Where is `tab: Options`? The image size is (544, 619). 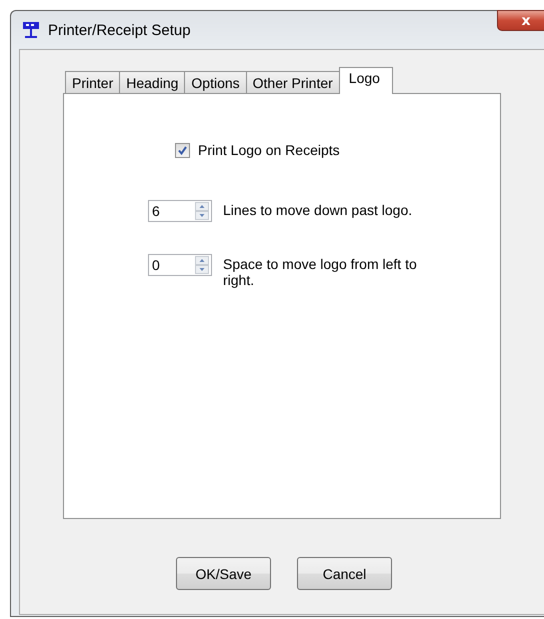 tab: Options is located at coordinates (215, 82).